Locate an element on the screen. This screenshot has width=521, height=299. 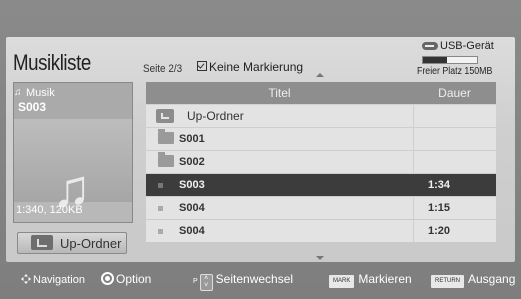
list-item-selected: S003 1:34 is located at coordinates (321, 185).